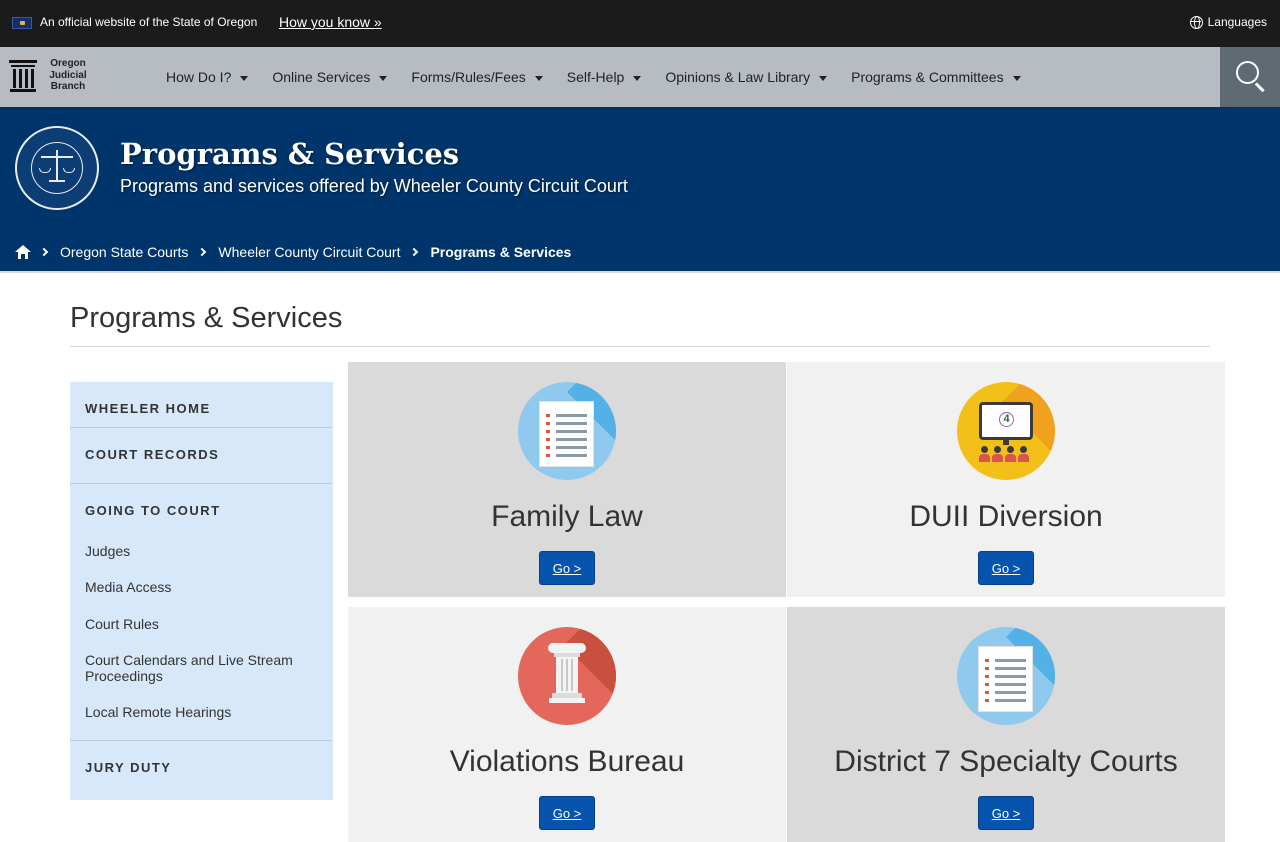  I want to click on languages-label: Languages, so click(1237, 22).